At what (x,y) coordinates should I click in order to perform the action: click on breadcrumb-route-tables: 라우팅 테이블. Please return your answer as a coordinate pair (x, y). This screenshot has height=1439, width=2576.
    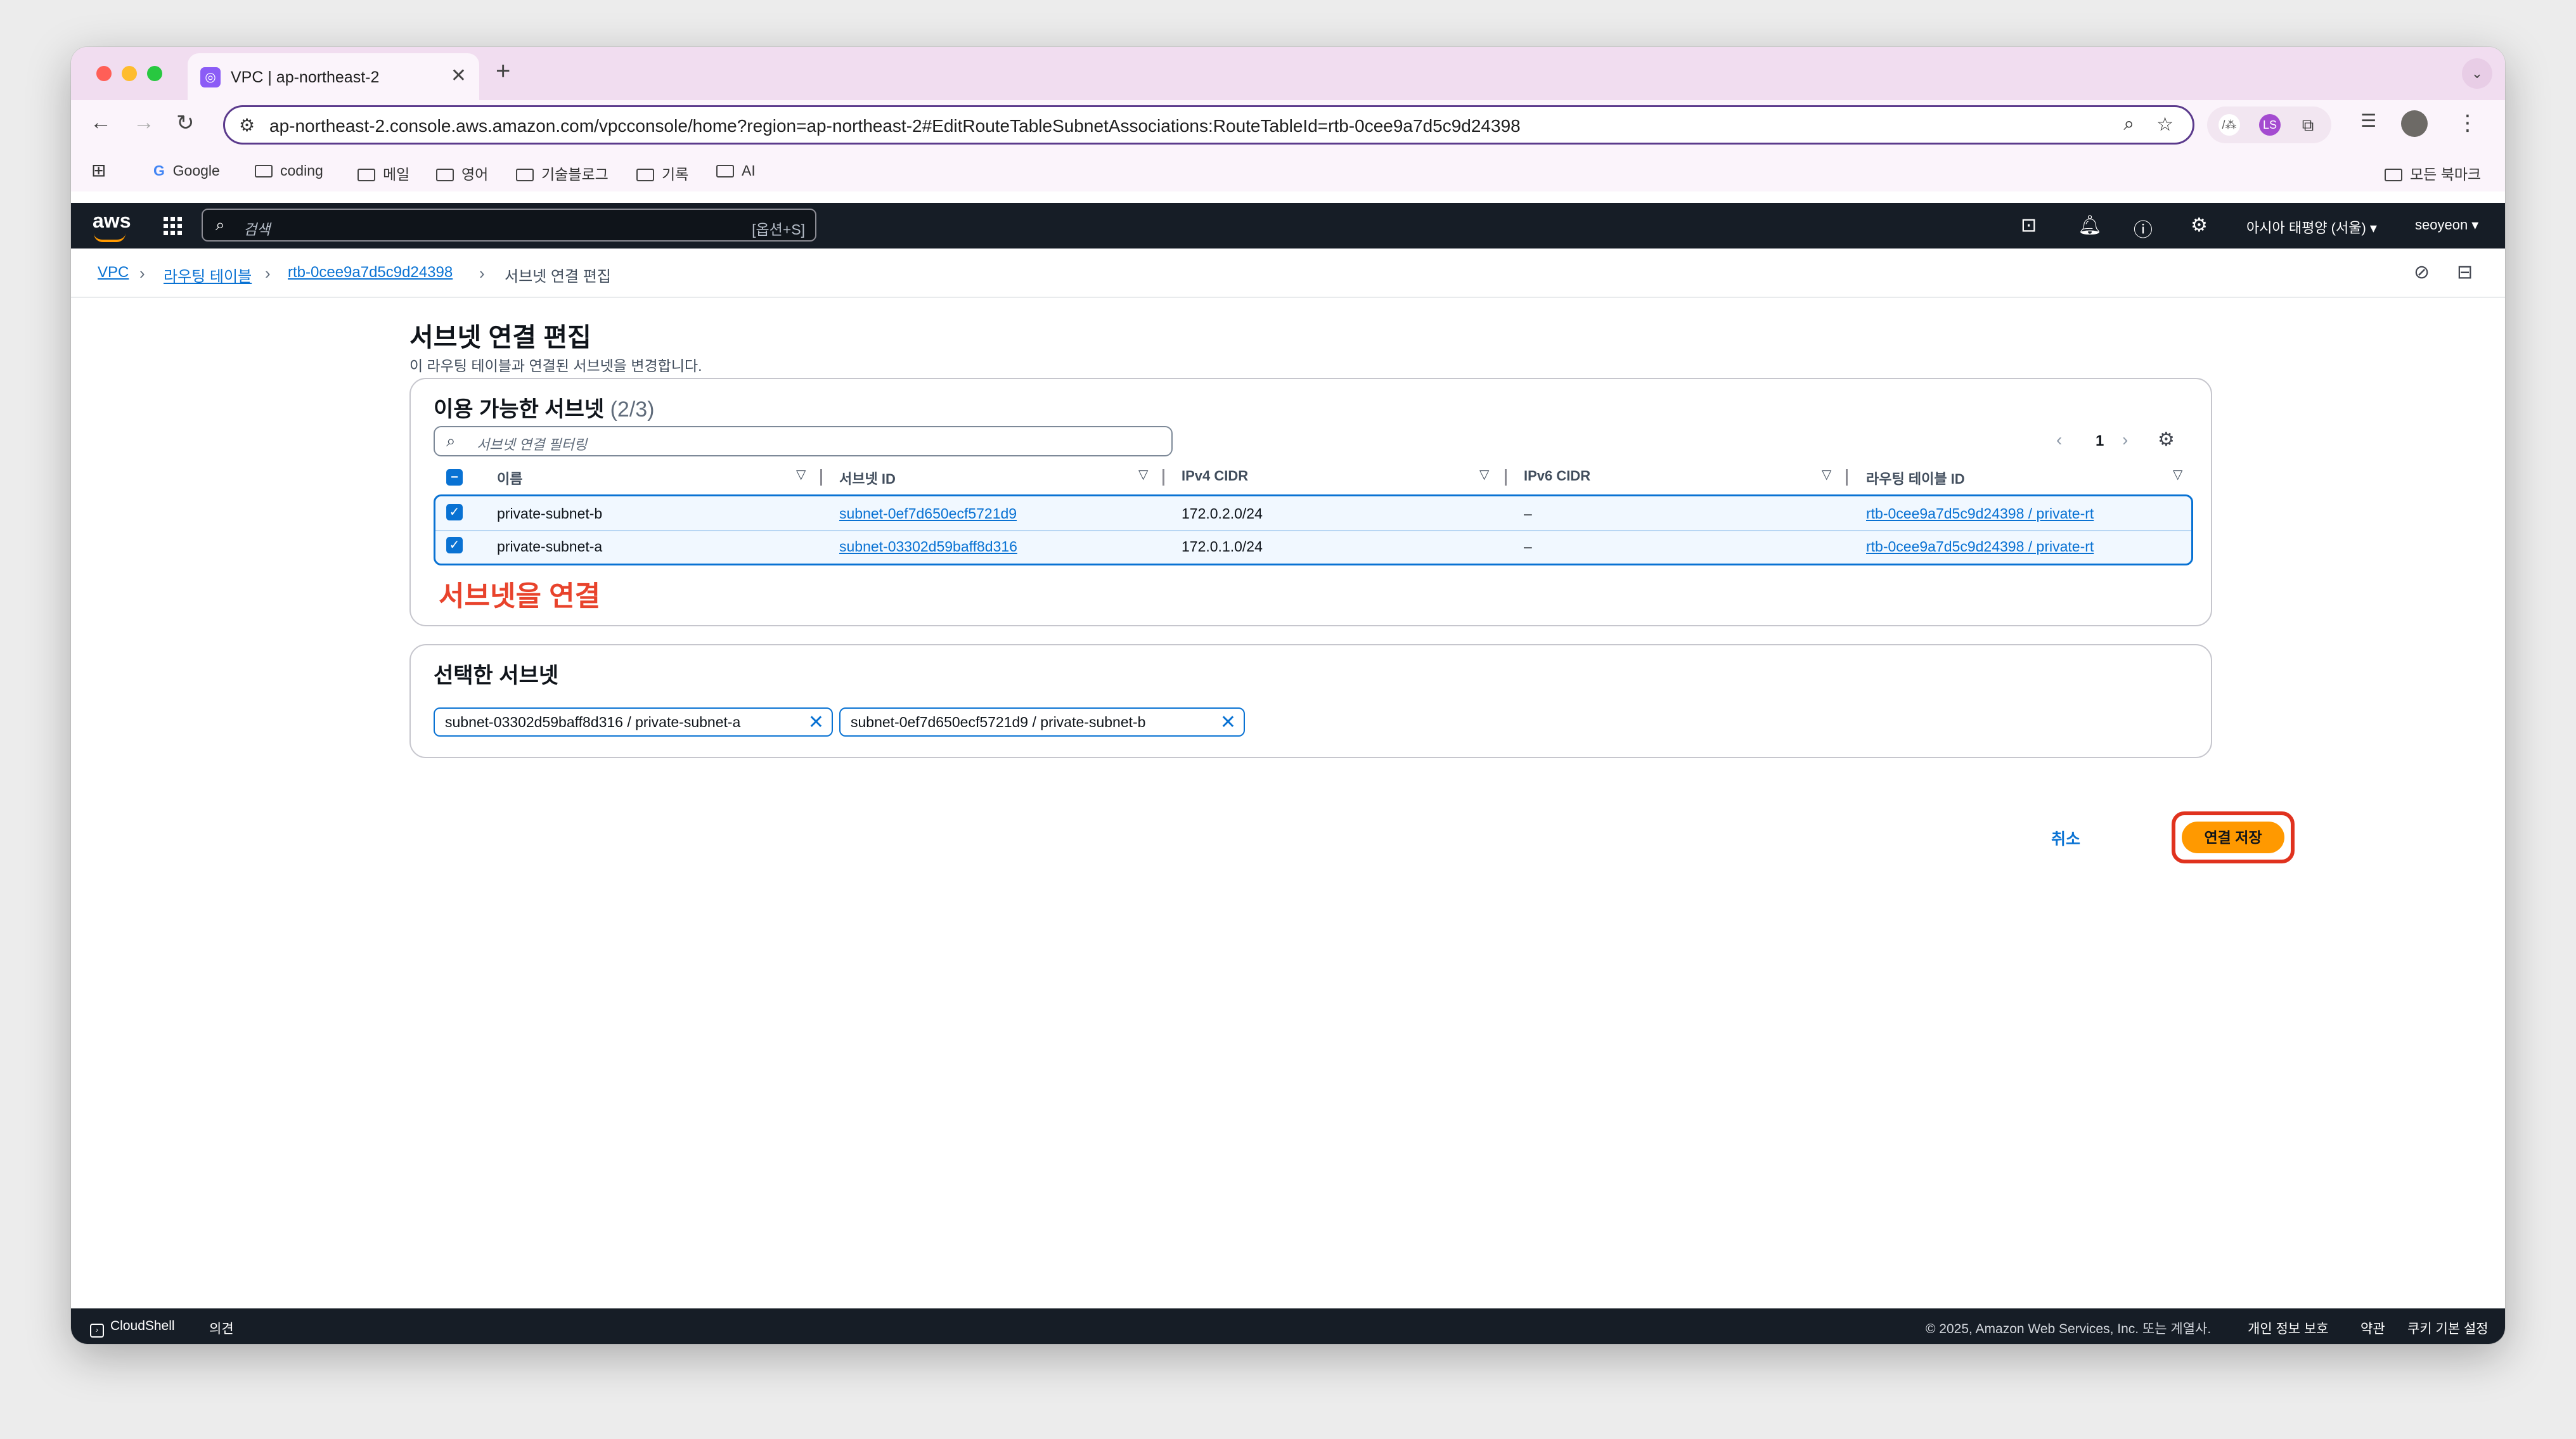
    Looking at the image, I should click on (208, 275).